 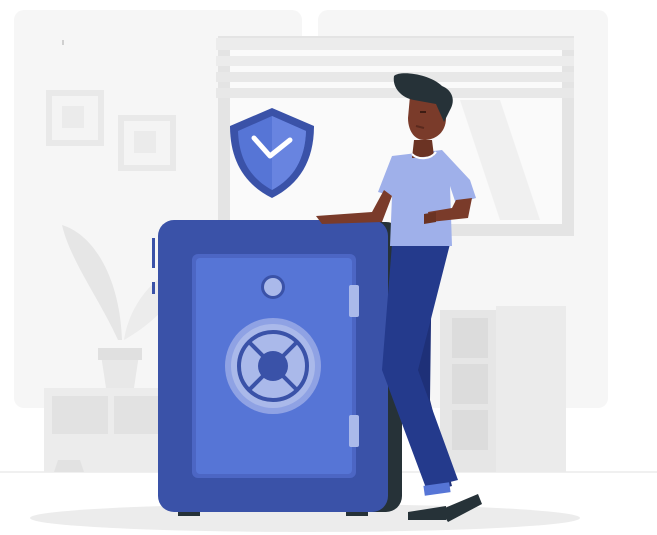 I want to click on combination-dial-icon, so click(x=273, y=366).